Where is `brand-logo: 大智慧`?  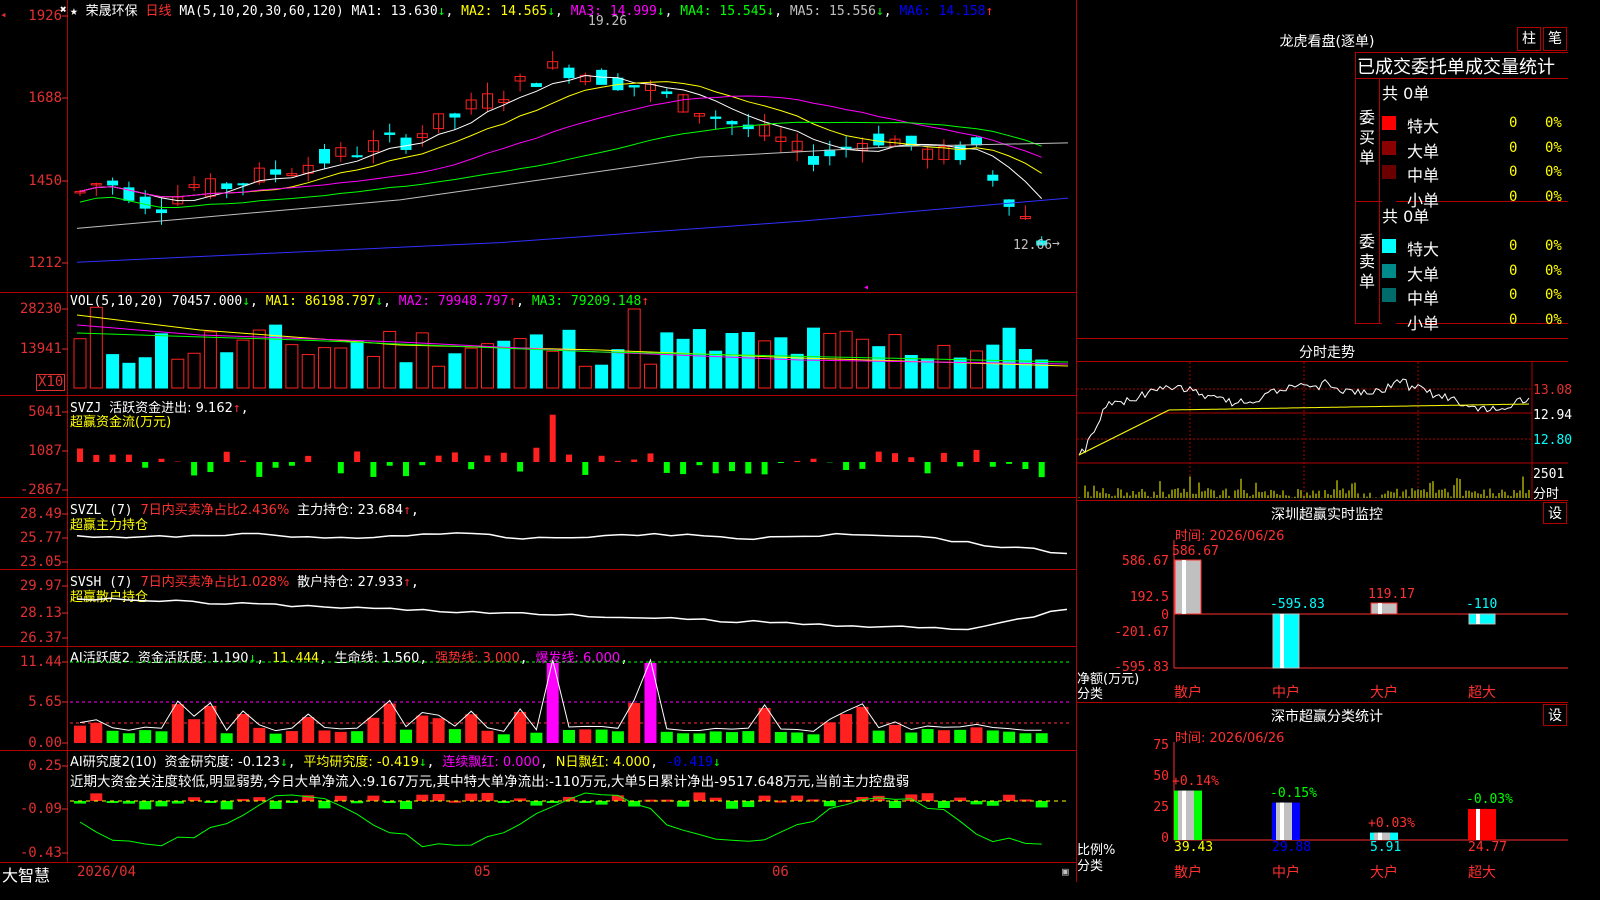 brand-logo: 大智慧 is located at coordinates (26, 874).